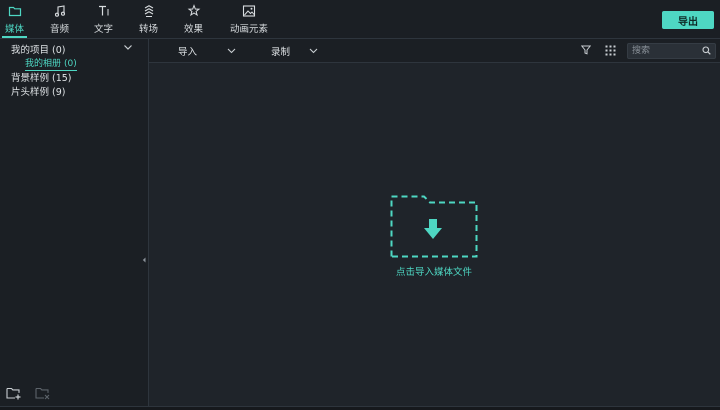 The image size is (720, 410). What do you see at coordinates (249, 29) in the screenshot?
I see `tab-animated-elements-label: 动画元素` at bounding box center [249, 29].